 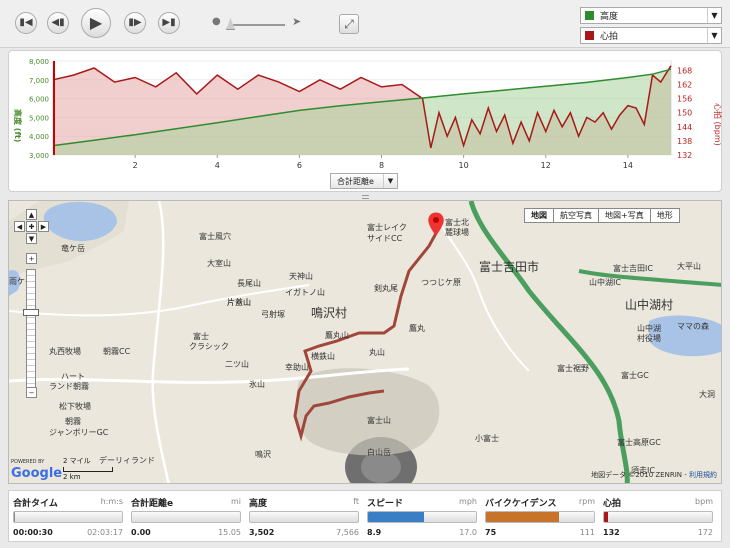 What do you see at coordinates (684, 99) in the screenshot?
I see `right-axis-tick: 156` at bounding box center [684, 99].